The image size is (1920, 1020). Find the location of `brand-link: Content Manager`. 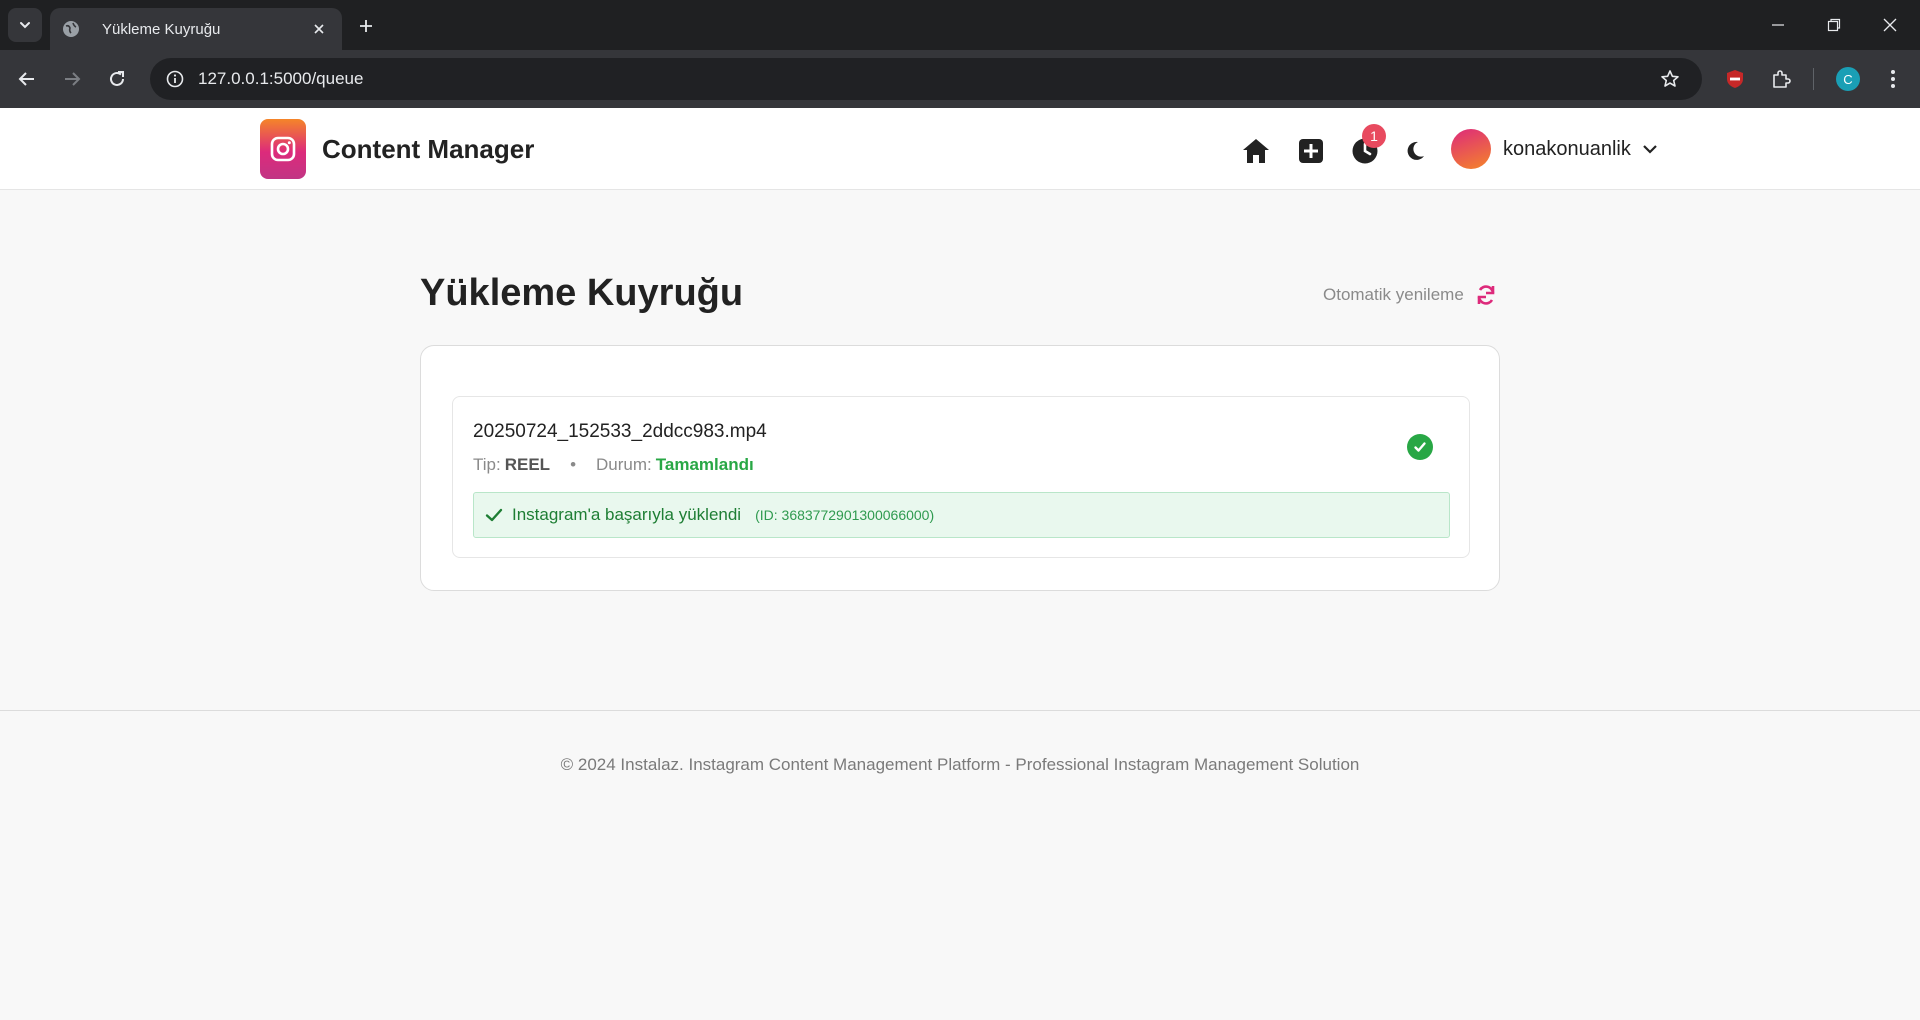

brand-link: Content Manager is located at coordinates (397, 149).